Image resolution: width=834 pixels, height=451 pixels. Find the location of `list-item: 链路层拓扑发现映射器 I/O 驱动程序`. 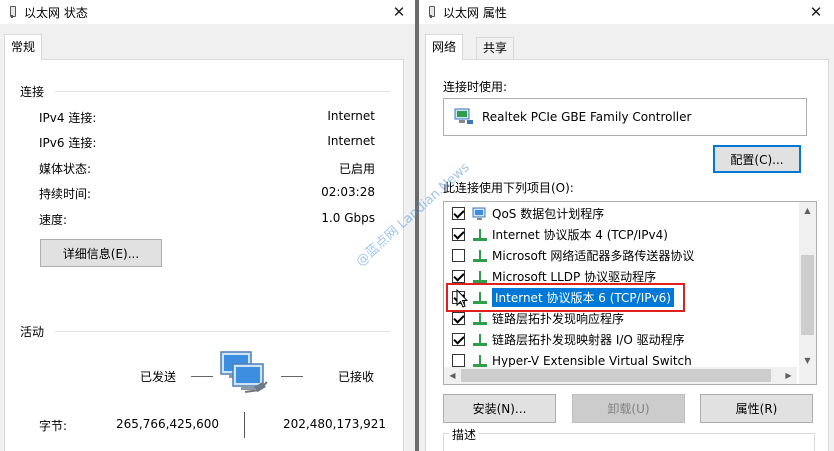

list-item: 链路层拓扑发现映射器 I/O 驱动程序 is located at coordinates (619, 339).